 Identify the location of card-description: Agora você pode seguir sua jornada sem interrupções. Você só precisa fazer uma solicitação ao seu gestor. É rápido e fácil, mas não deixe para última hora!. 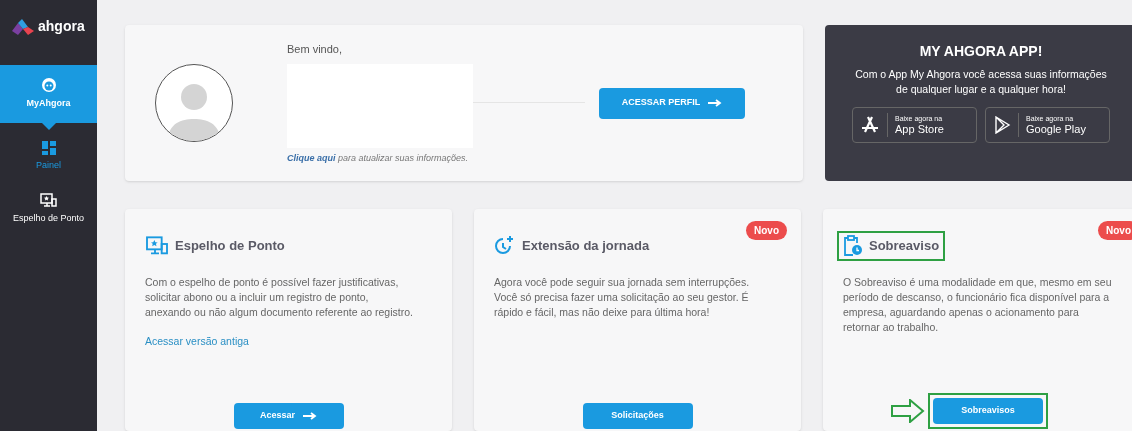
(622, 297).